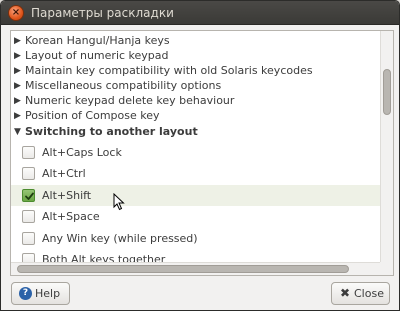  I want to click on horizontal-scrollbar, so click(196, 268).